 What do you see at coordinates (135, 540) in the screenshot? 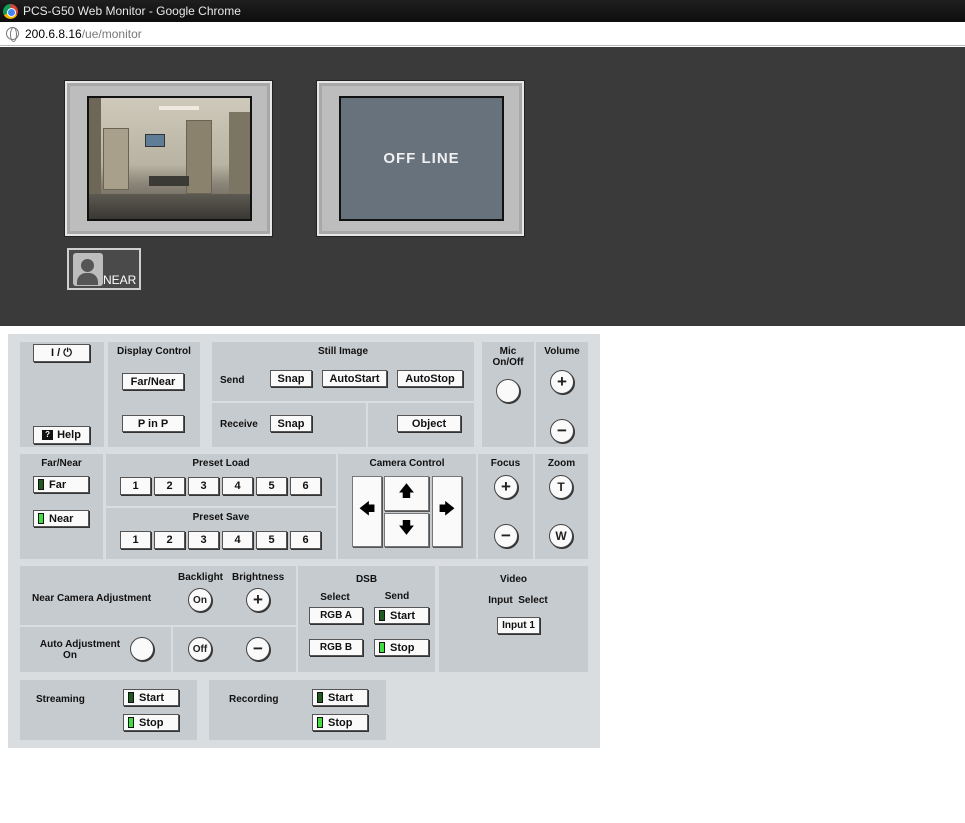
I see `preset-save-1: 1` at bounding box center [135, 540].